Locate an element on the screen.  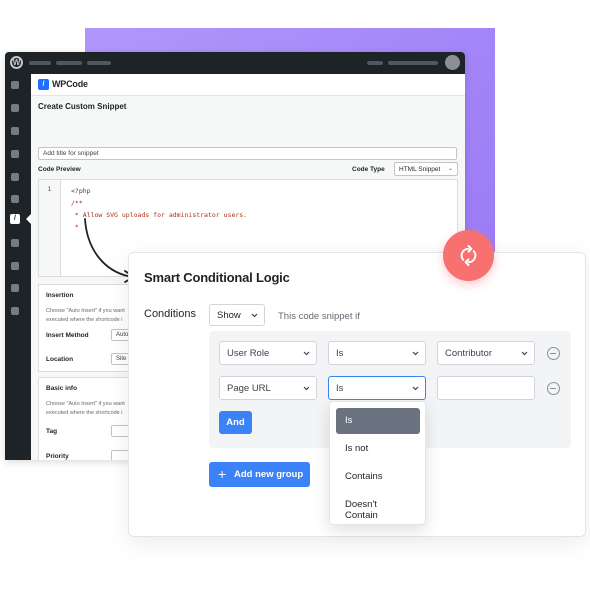
insertion-title: Insertion is located at coordinates (60, 295).